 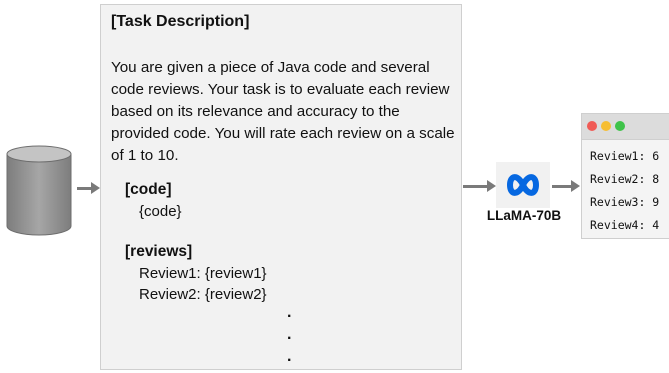 I want to click on task-description-title: [Task Description], so click(x=180, y=21).